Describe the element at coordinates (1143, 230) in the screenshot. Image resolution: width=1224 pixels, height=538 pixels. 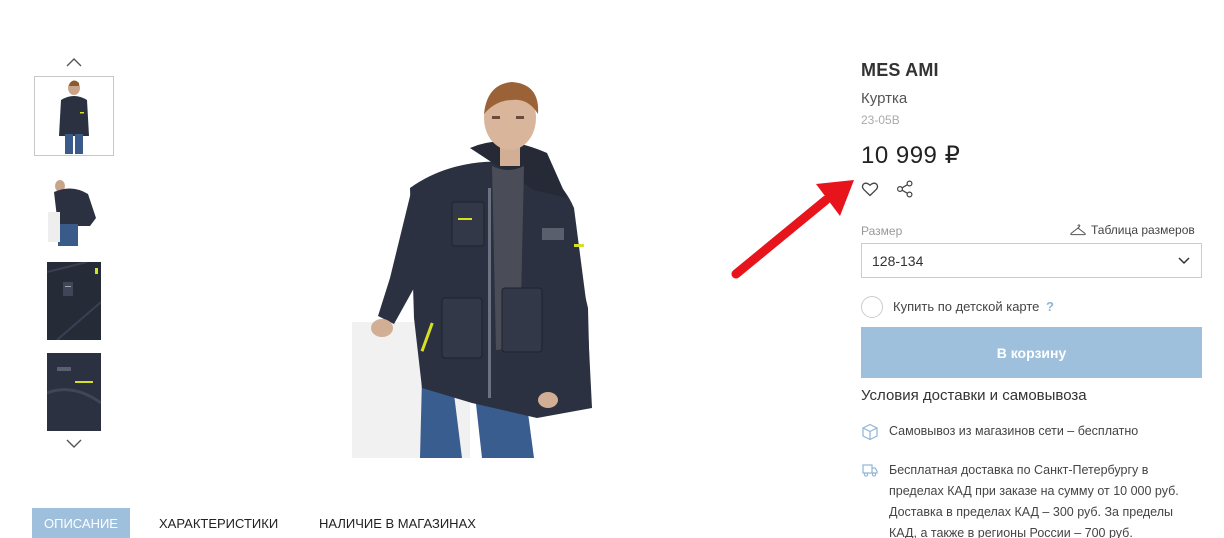
I see `size-table-label: Таблица размеров` at that location.